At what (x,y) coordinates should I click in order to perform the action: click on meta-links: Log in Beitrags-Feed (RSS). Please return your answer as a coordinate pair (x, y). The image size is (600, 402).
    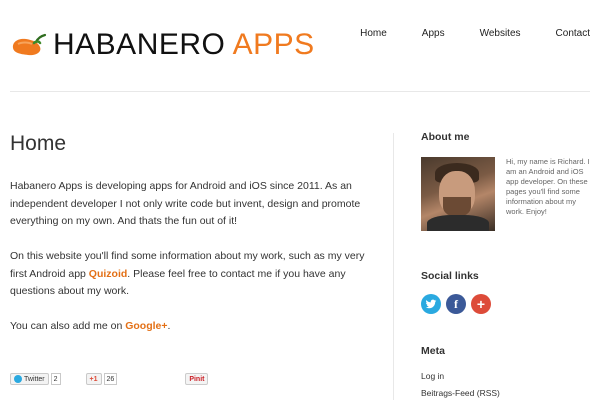
    Looking at the image, I should click on (460, 385).